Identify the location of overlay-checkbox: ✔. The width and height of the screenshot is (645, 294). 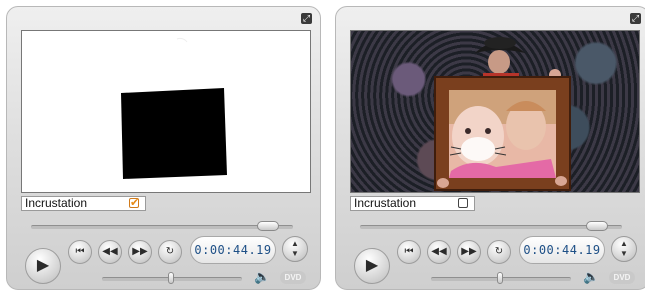
(134, 203).